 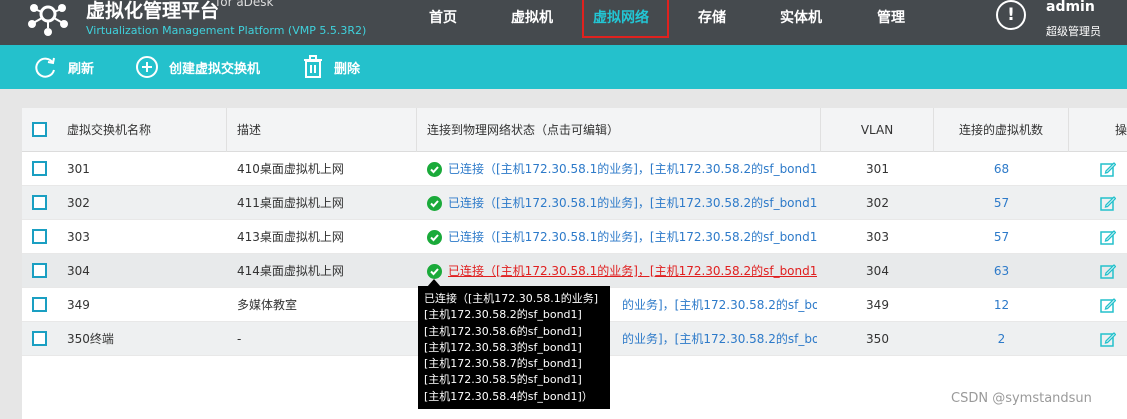 I want to click on tooltip-line: [主机172.30.58.7的sf_bond1], so click(x=503, y=364).